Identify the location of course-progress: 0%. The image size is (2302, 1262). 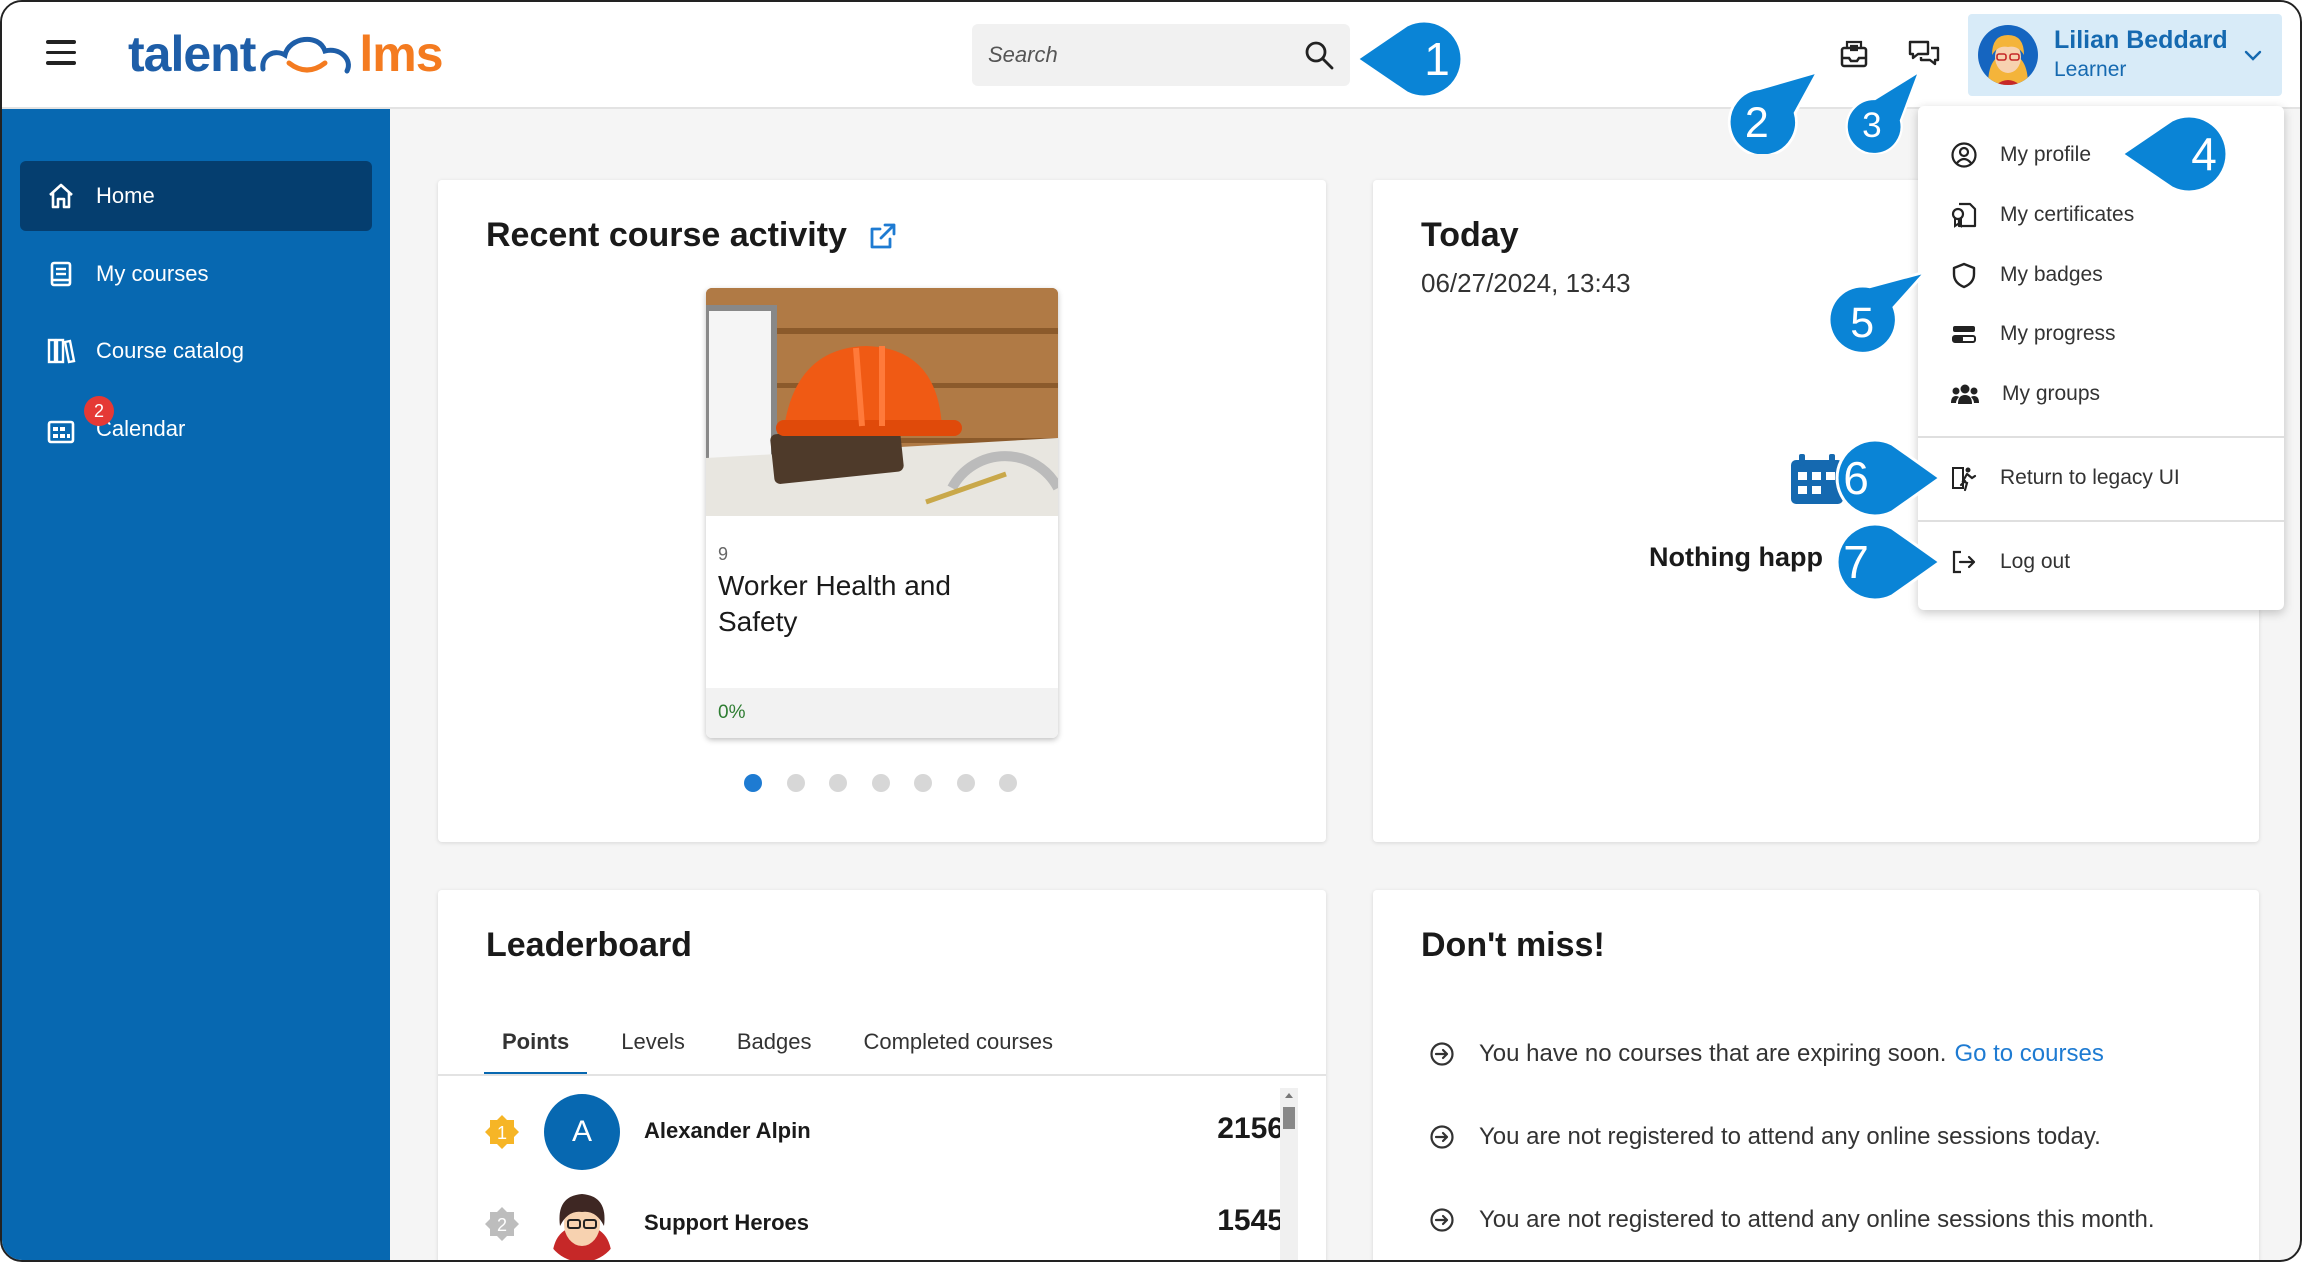
(732, 712).